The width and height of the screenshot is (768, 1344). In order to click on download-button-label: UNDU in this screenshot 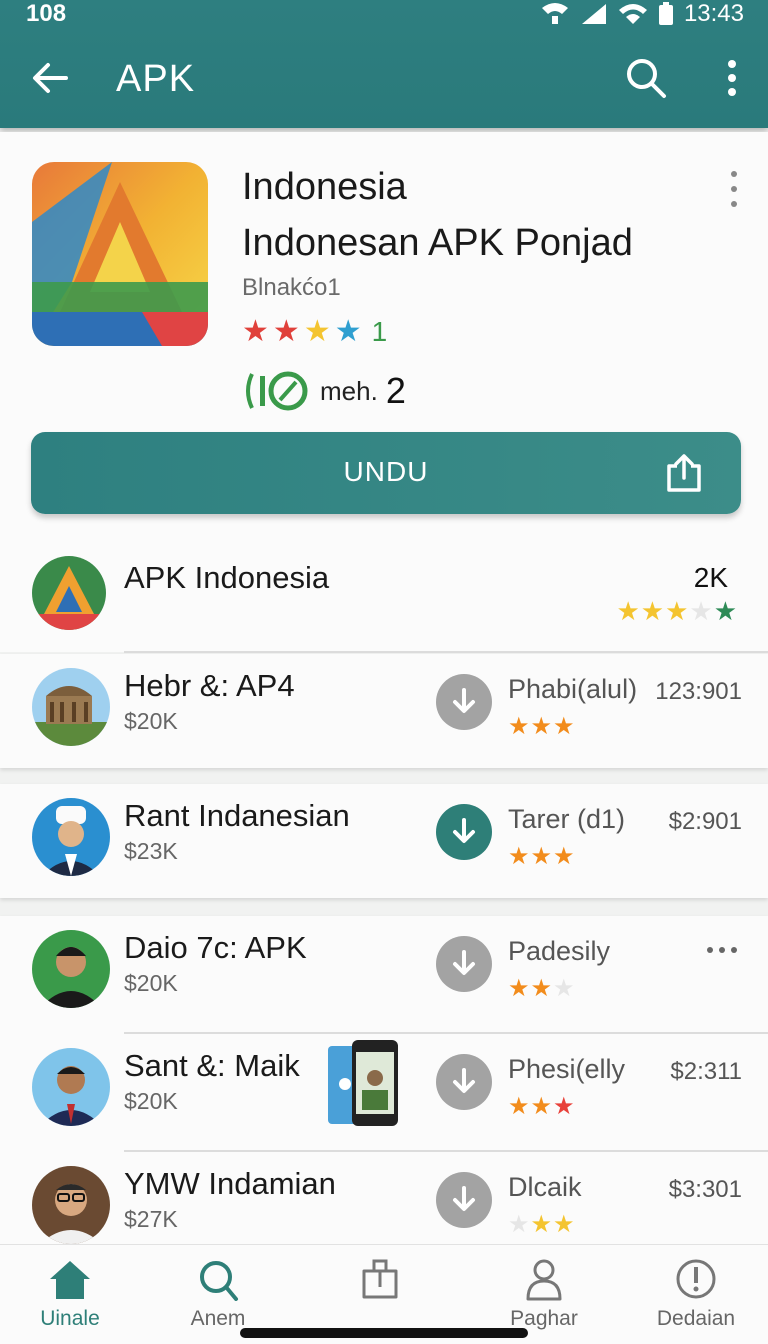, I will do `click(386, 471)`.